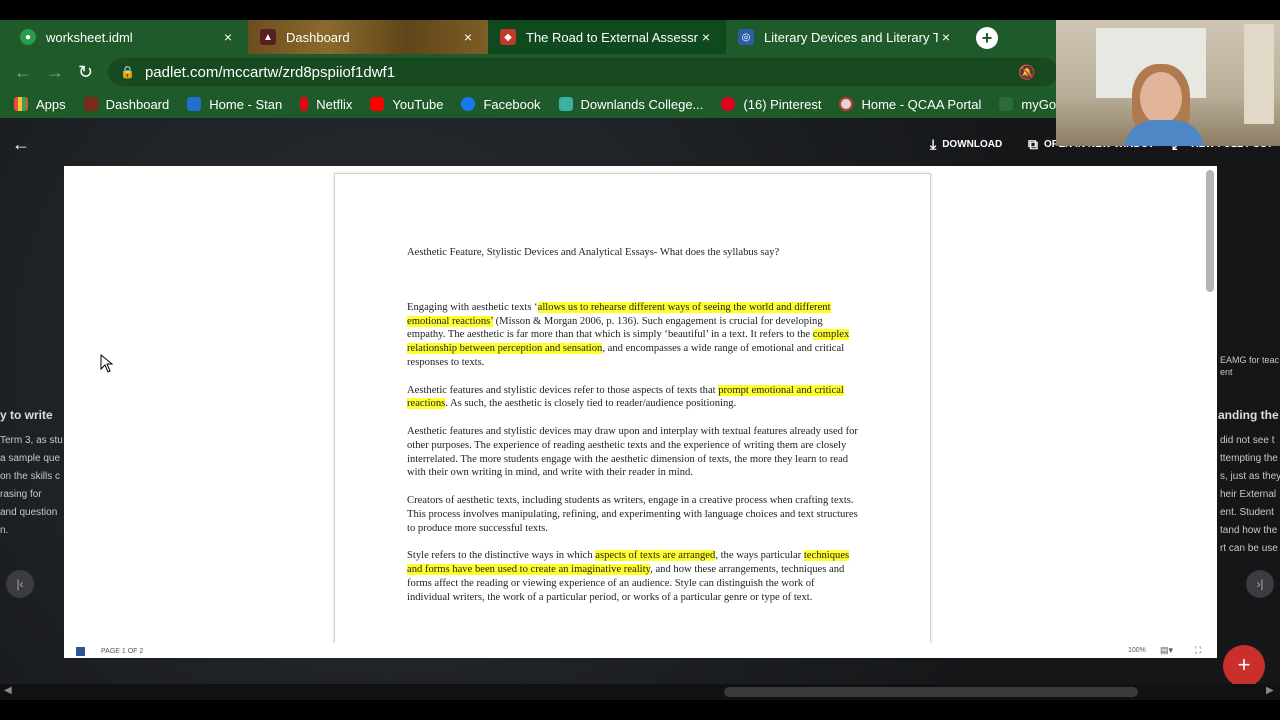 This screenshot has width=1280, height=720. Describe the element at coordinates (728, 104) in the screenshot. I see `pinterest-icon` at that location.